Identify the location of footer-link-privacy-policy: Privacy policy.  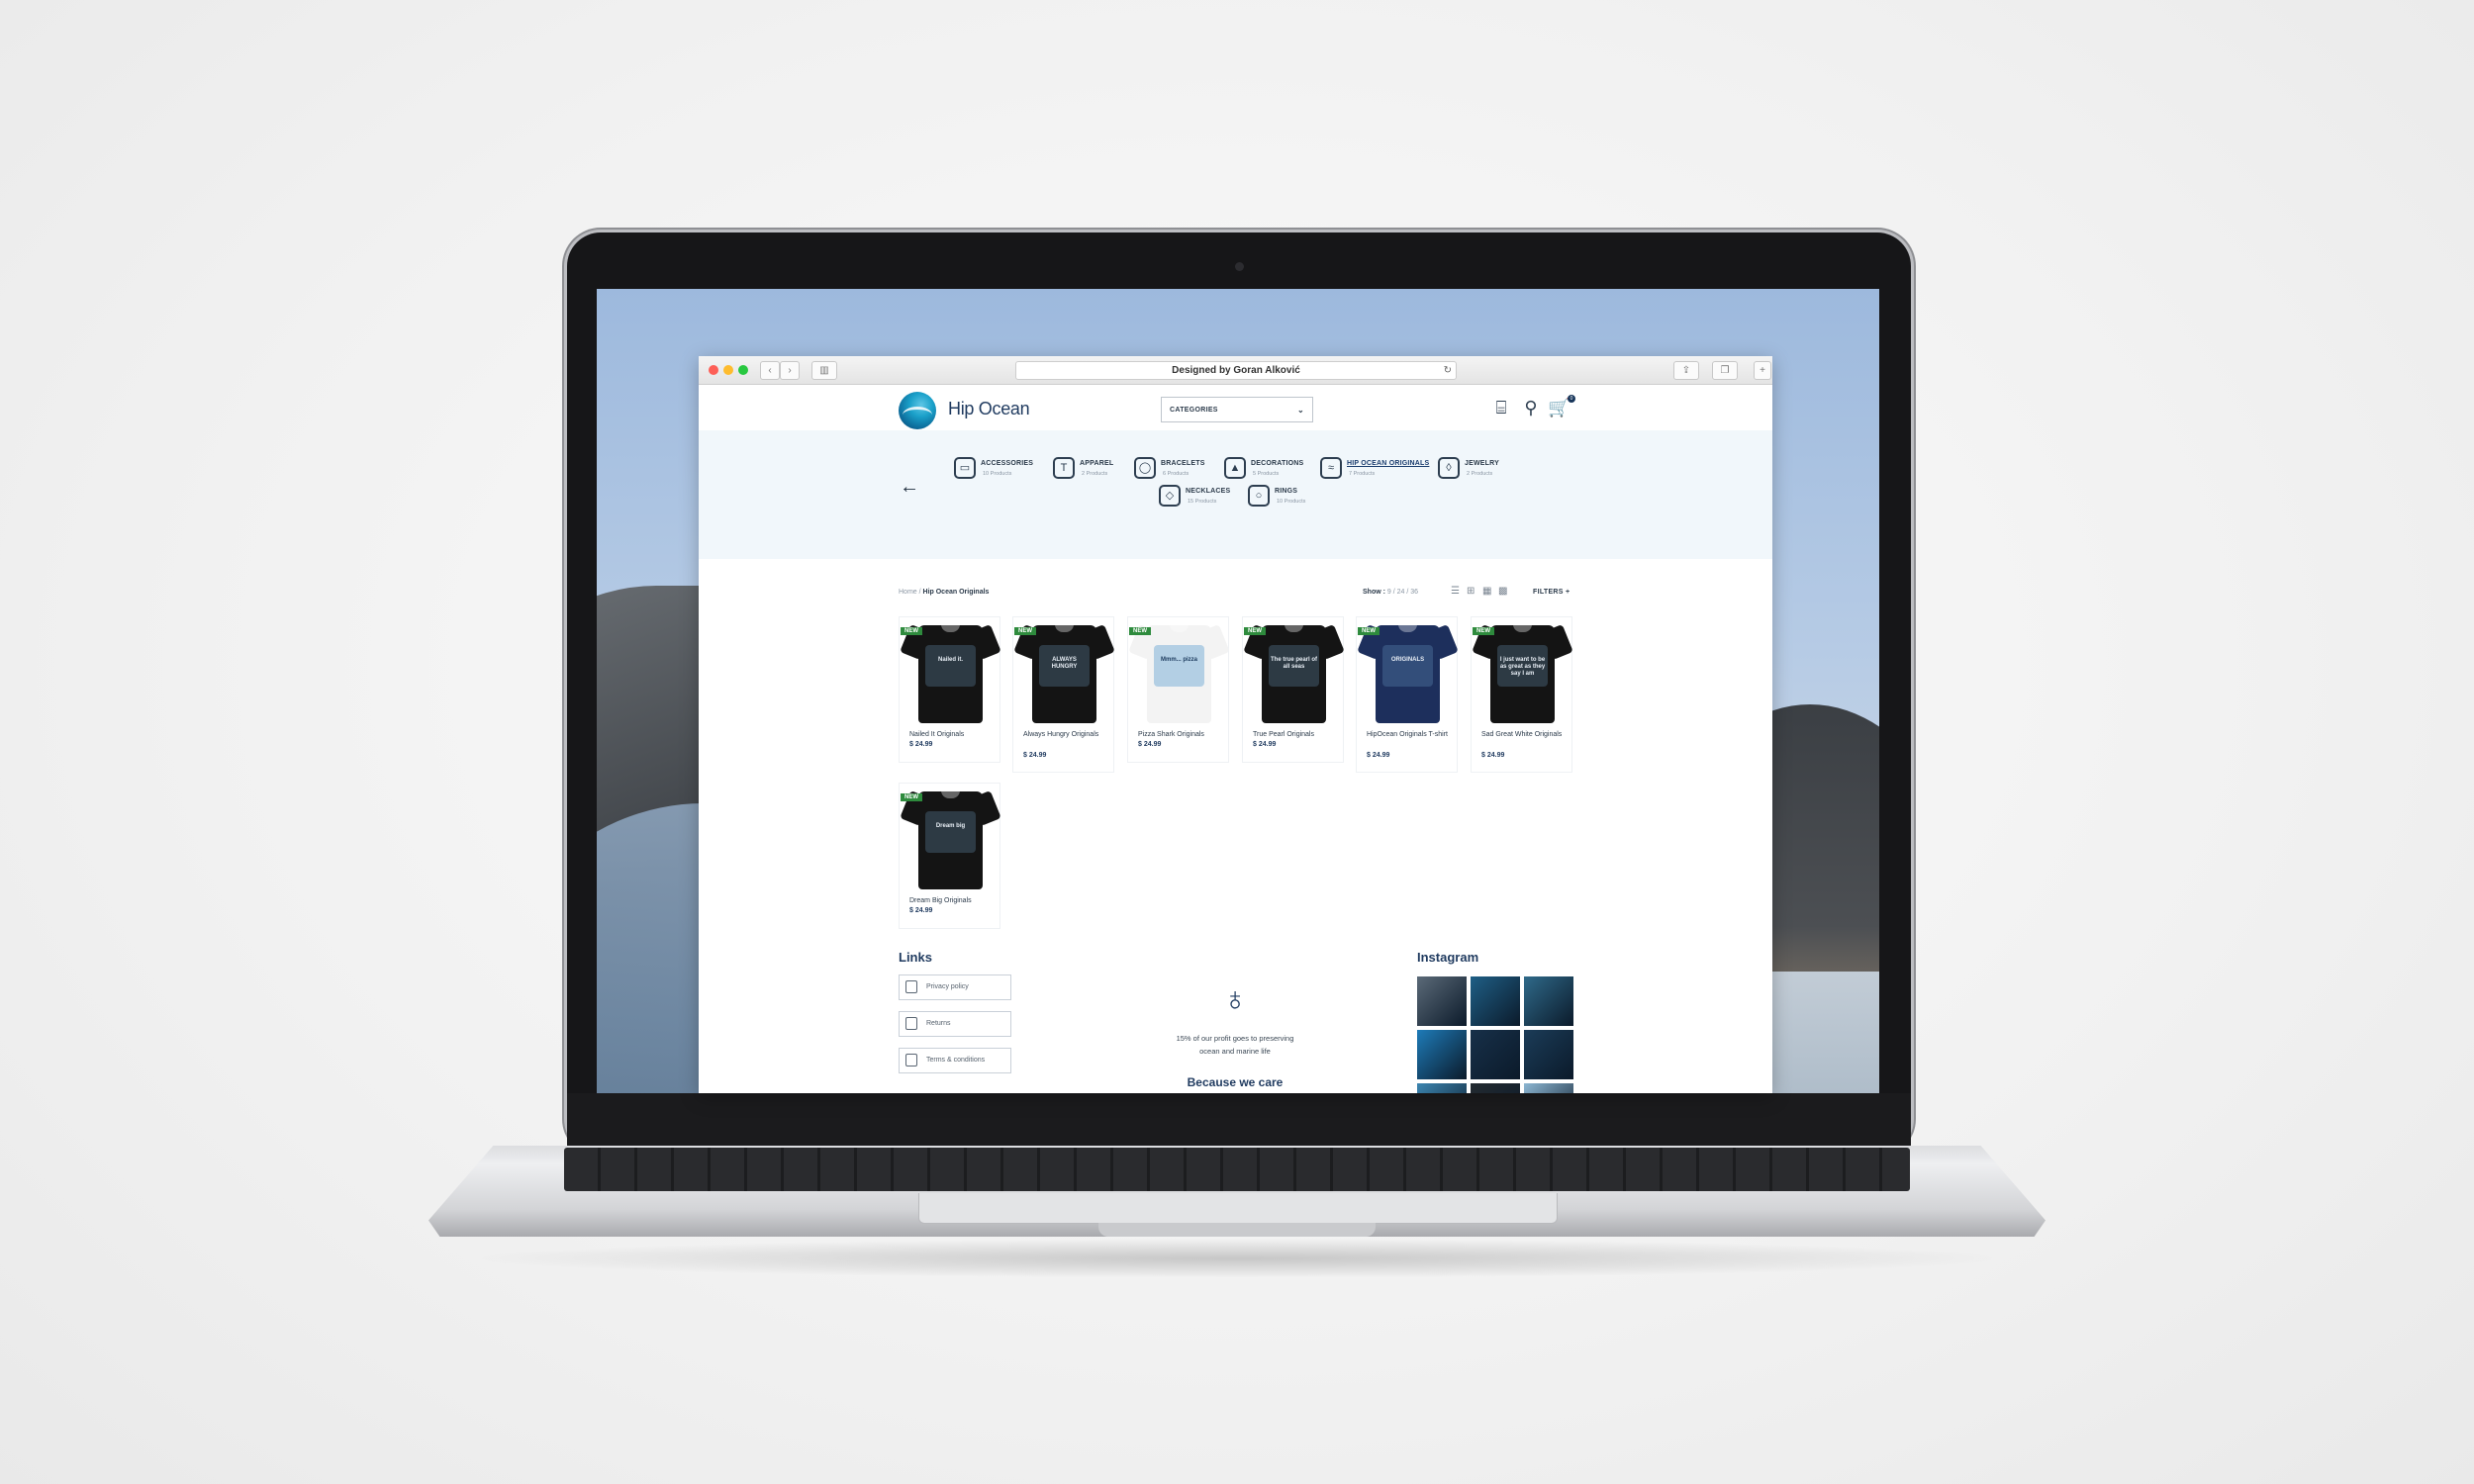
(955, 987).